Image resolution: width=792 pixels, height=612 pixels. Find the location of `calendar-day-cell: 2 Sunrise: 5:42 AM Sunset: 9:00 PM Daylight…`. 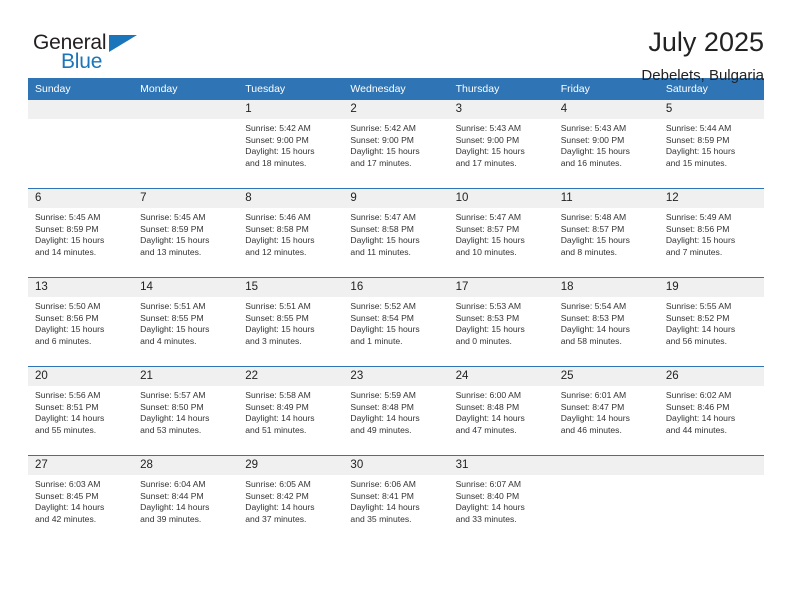

calendar-day-cell: 2 Sunrise: 5:42 AM Sunset: 9:00 PM Daylight… is located at coordinates (396, 144).